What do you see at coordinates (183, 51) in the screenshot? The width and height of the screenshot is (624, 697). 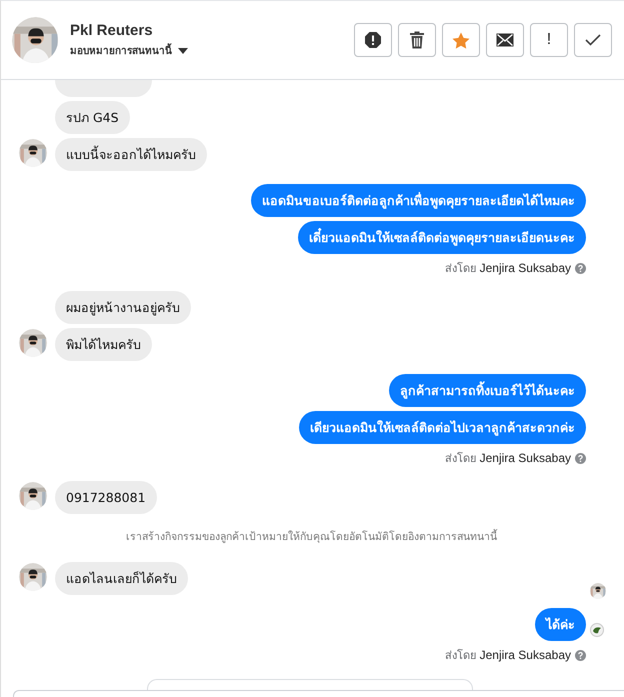 I see `caret-icon` at bounding box center [183, 51].